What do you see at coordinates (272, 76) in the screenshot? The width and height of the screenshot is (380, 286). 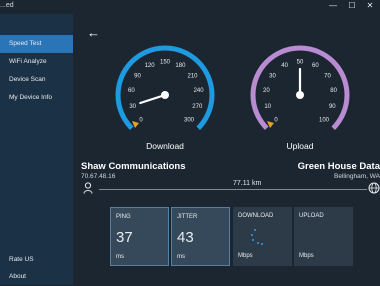 I see `upload-tick-label: 30` at bounding box center [272, 76].